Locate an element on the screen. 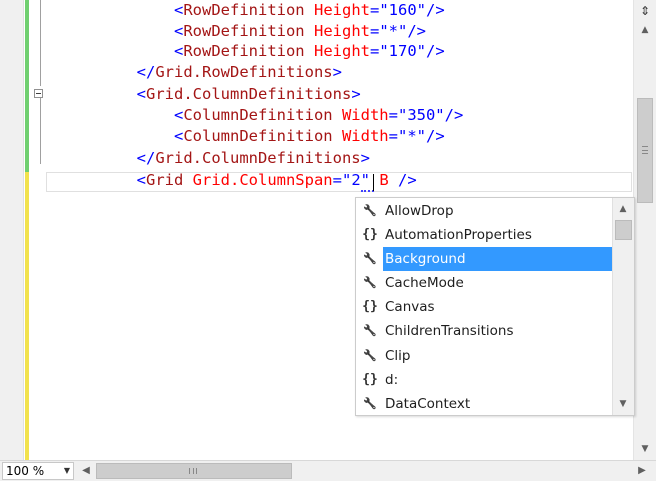  scroll-down-icon: ▼ is located at coordinates (645, 449).